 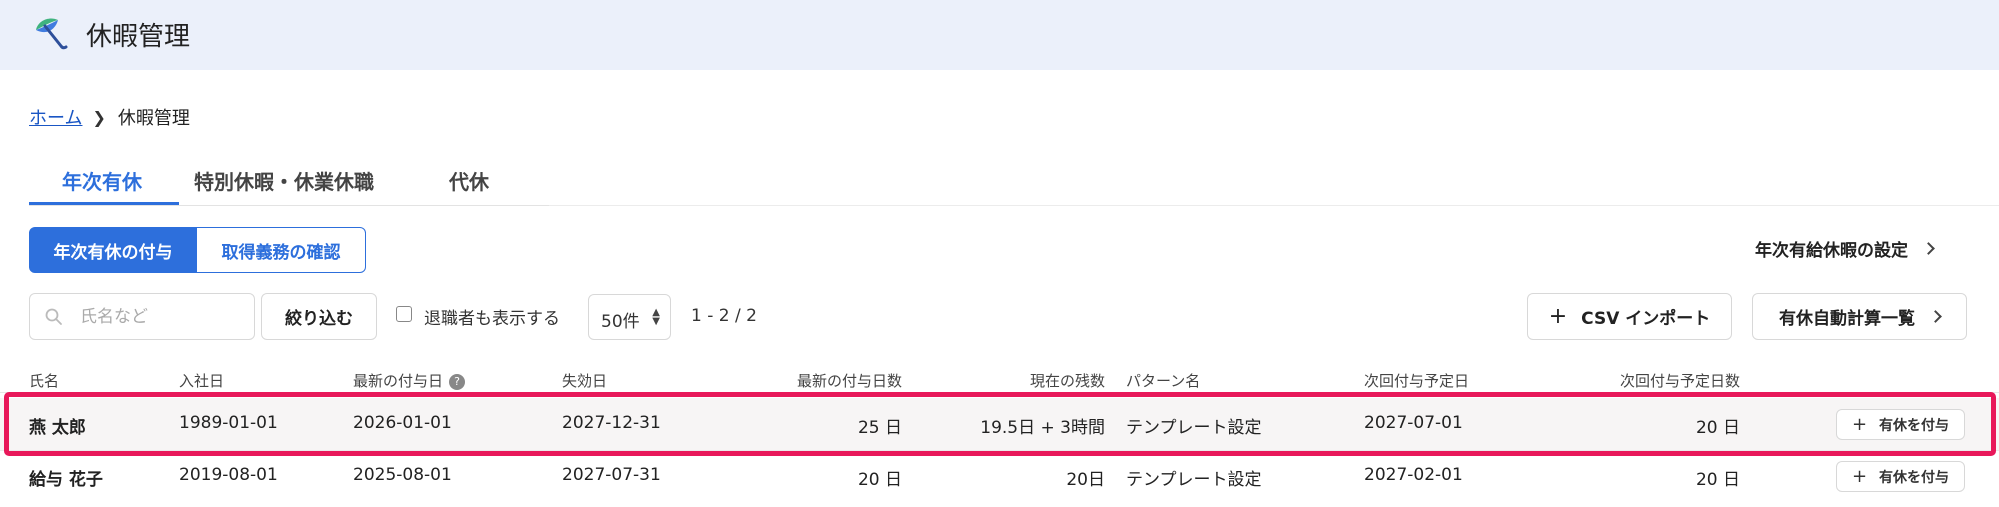 I want to click on cell-next-days: 20 日, so click(x=1717, y=480).